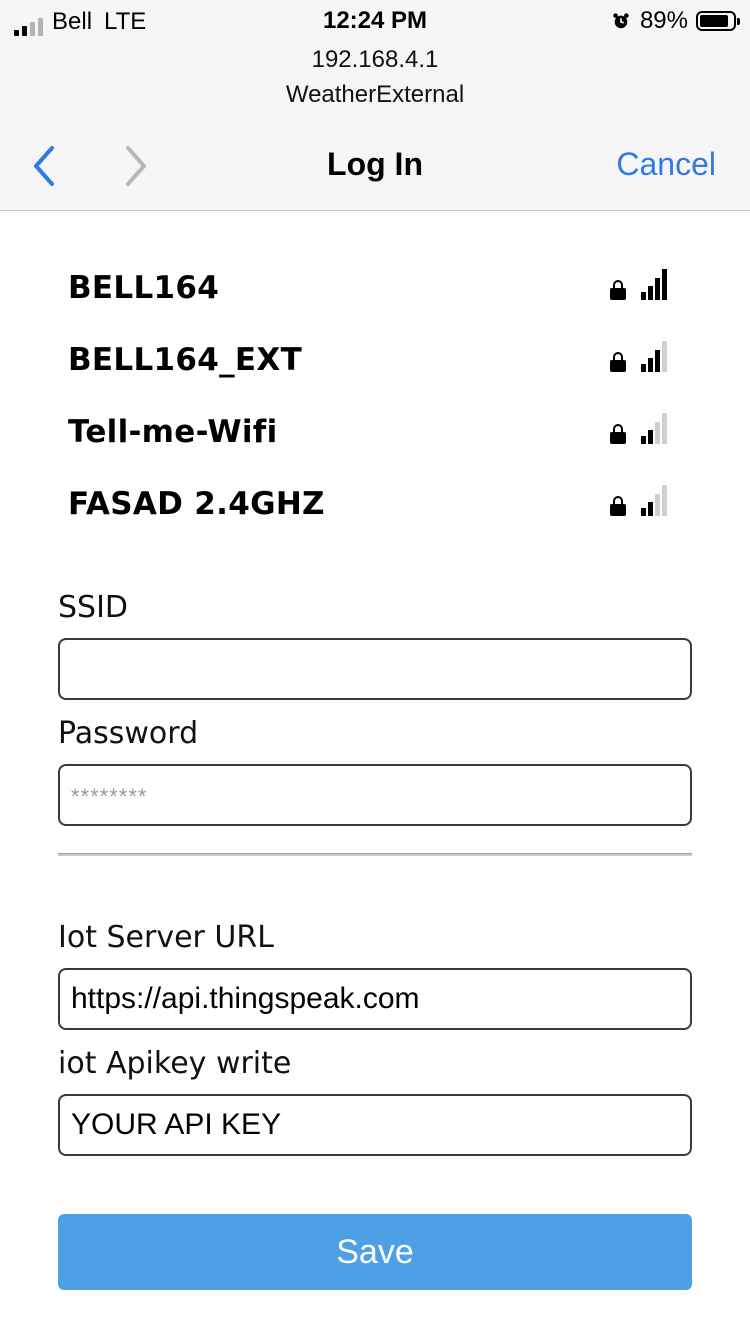 Image resolution: width=750 pixels, height=1334 pixels. What do you see at coordinates (166, 937) in the screenshot?
I see `iot-server-url-label: Iot Server URL` at bounding box center [166, 937].